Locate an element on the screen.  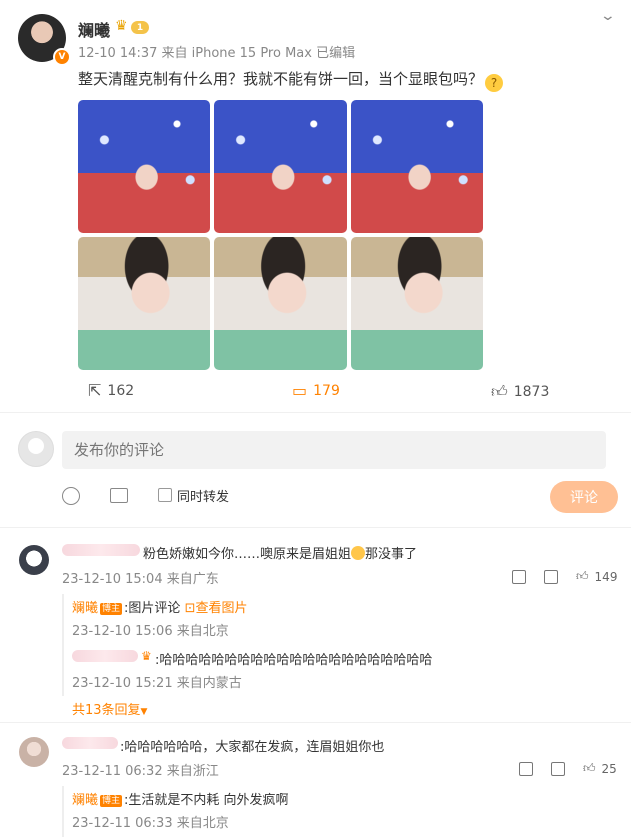
cat-emoji-icon is located at coordinates (358, 553).